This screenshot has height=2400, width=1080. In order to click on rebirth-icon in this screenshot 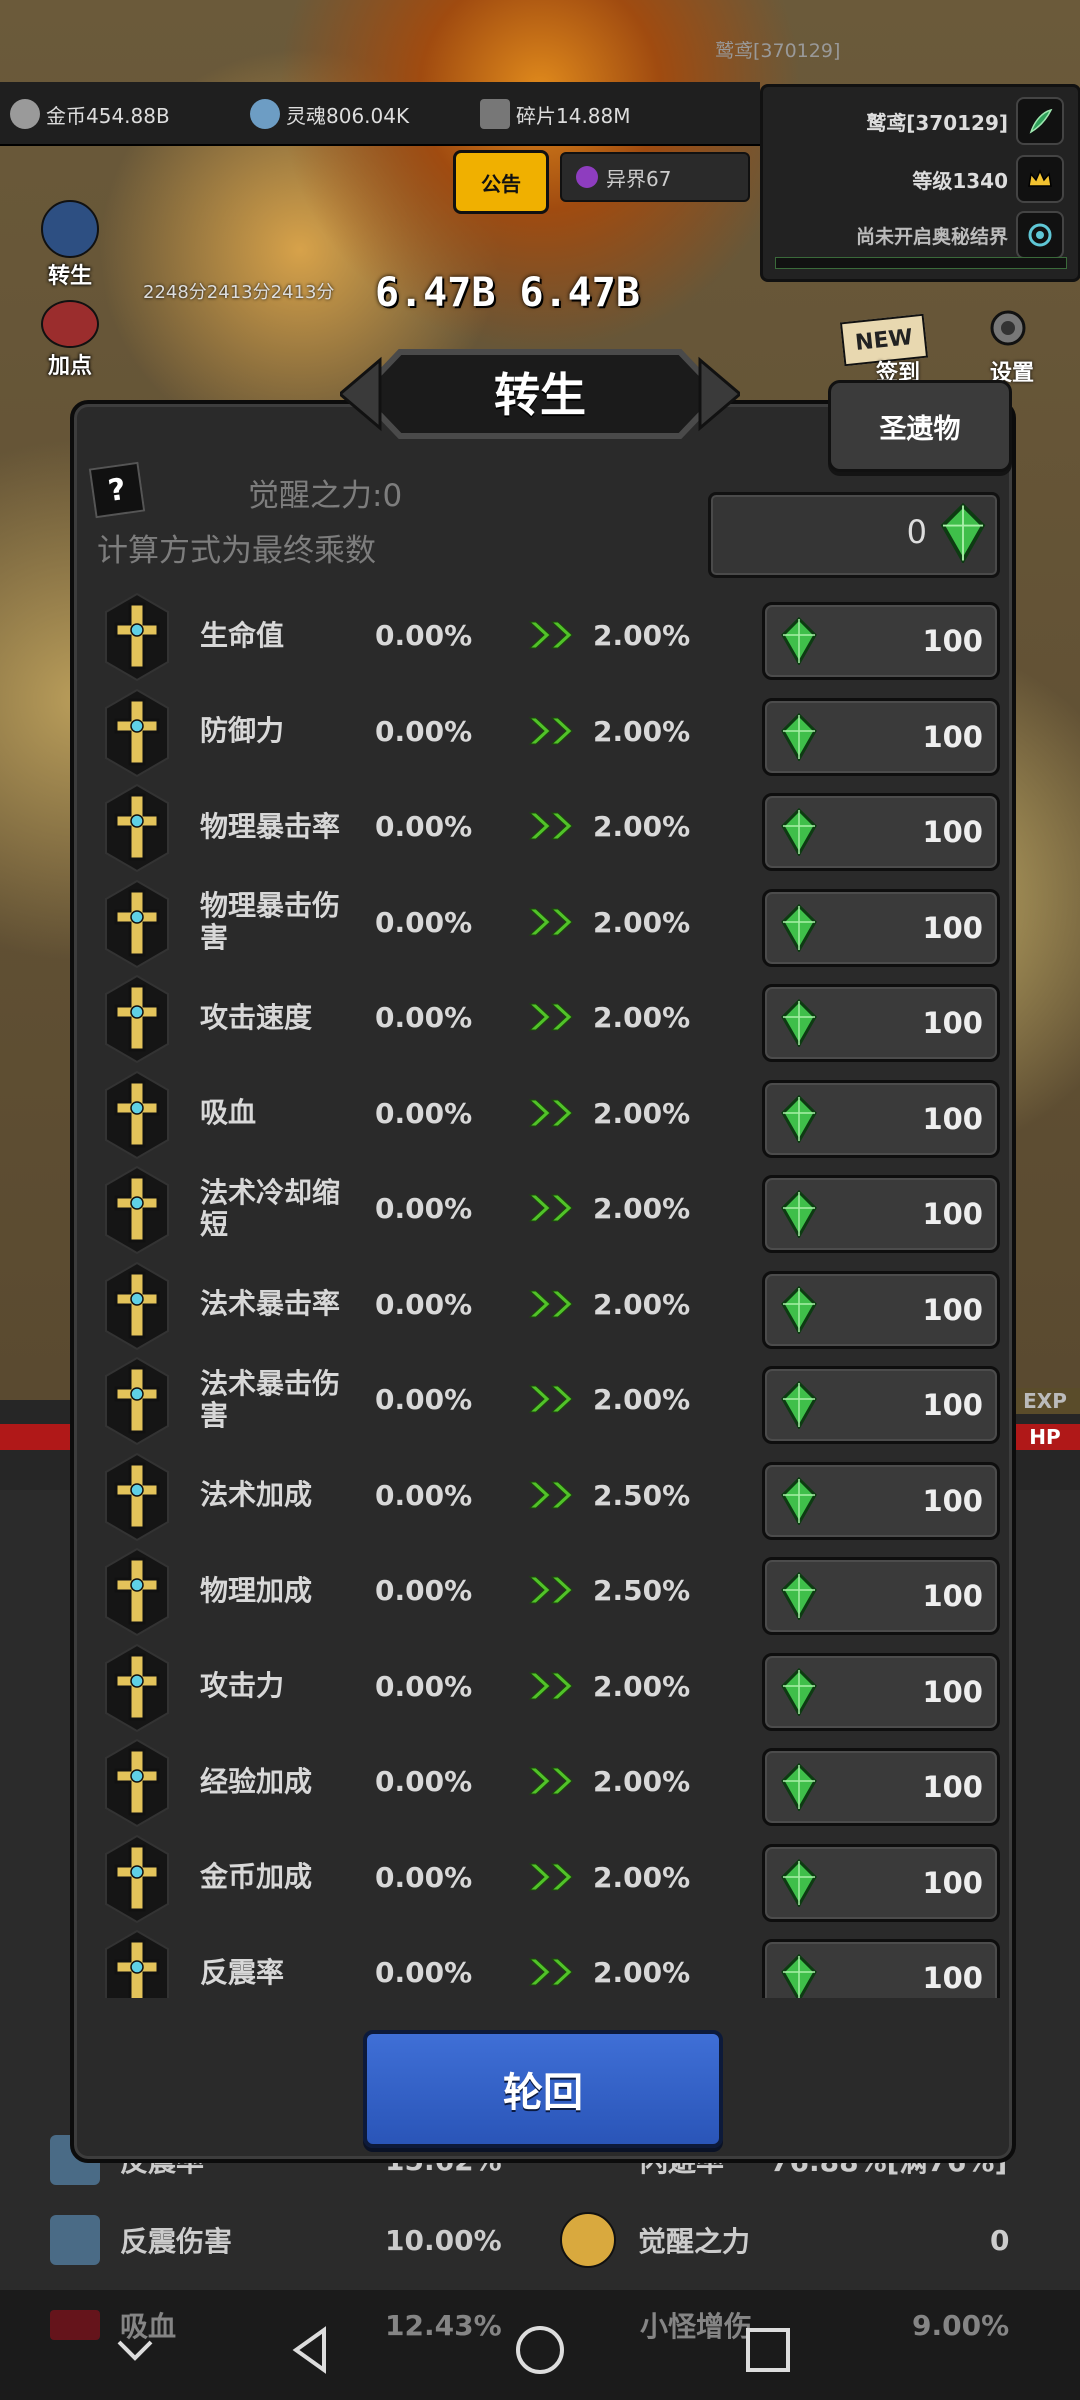, I will do `click(70, 229)`.